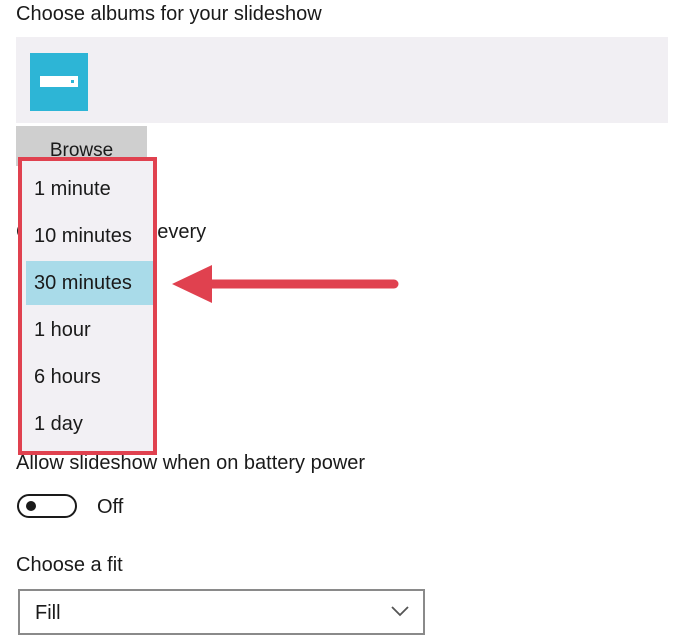  I want to click on dropdown-option: 1 hour, so click(89, 330).